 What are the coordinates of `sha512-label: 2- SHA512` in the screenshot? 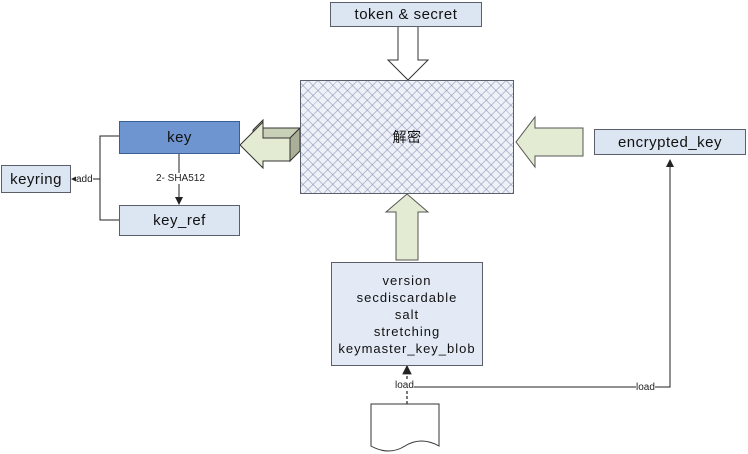 It's located at (180, 178).